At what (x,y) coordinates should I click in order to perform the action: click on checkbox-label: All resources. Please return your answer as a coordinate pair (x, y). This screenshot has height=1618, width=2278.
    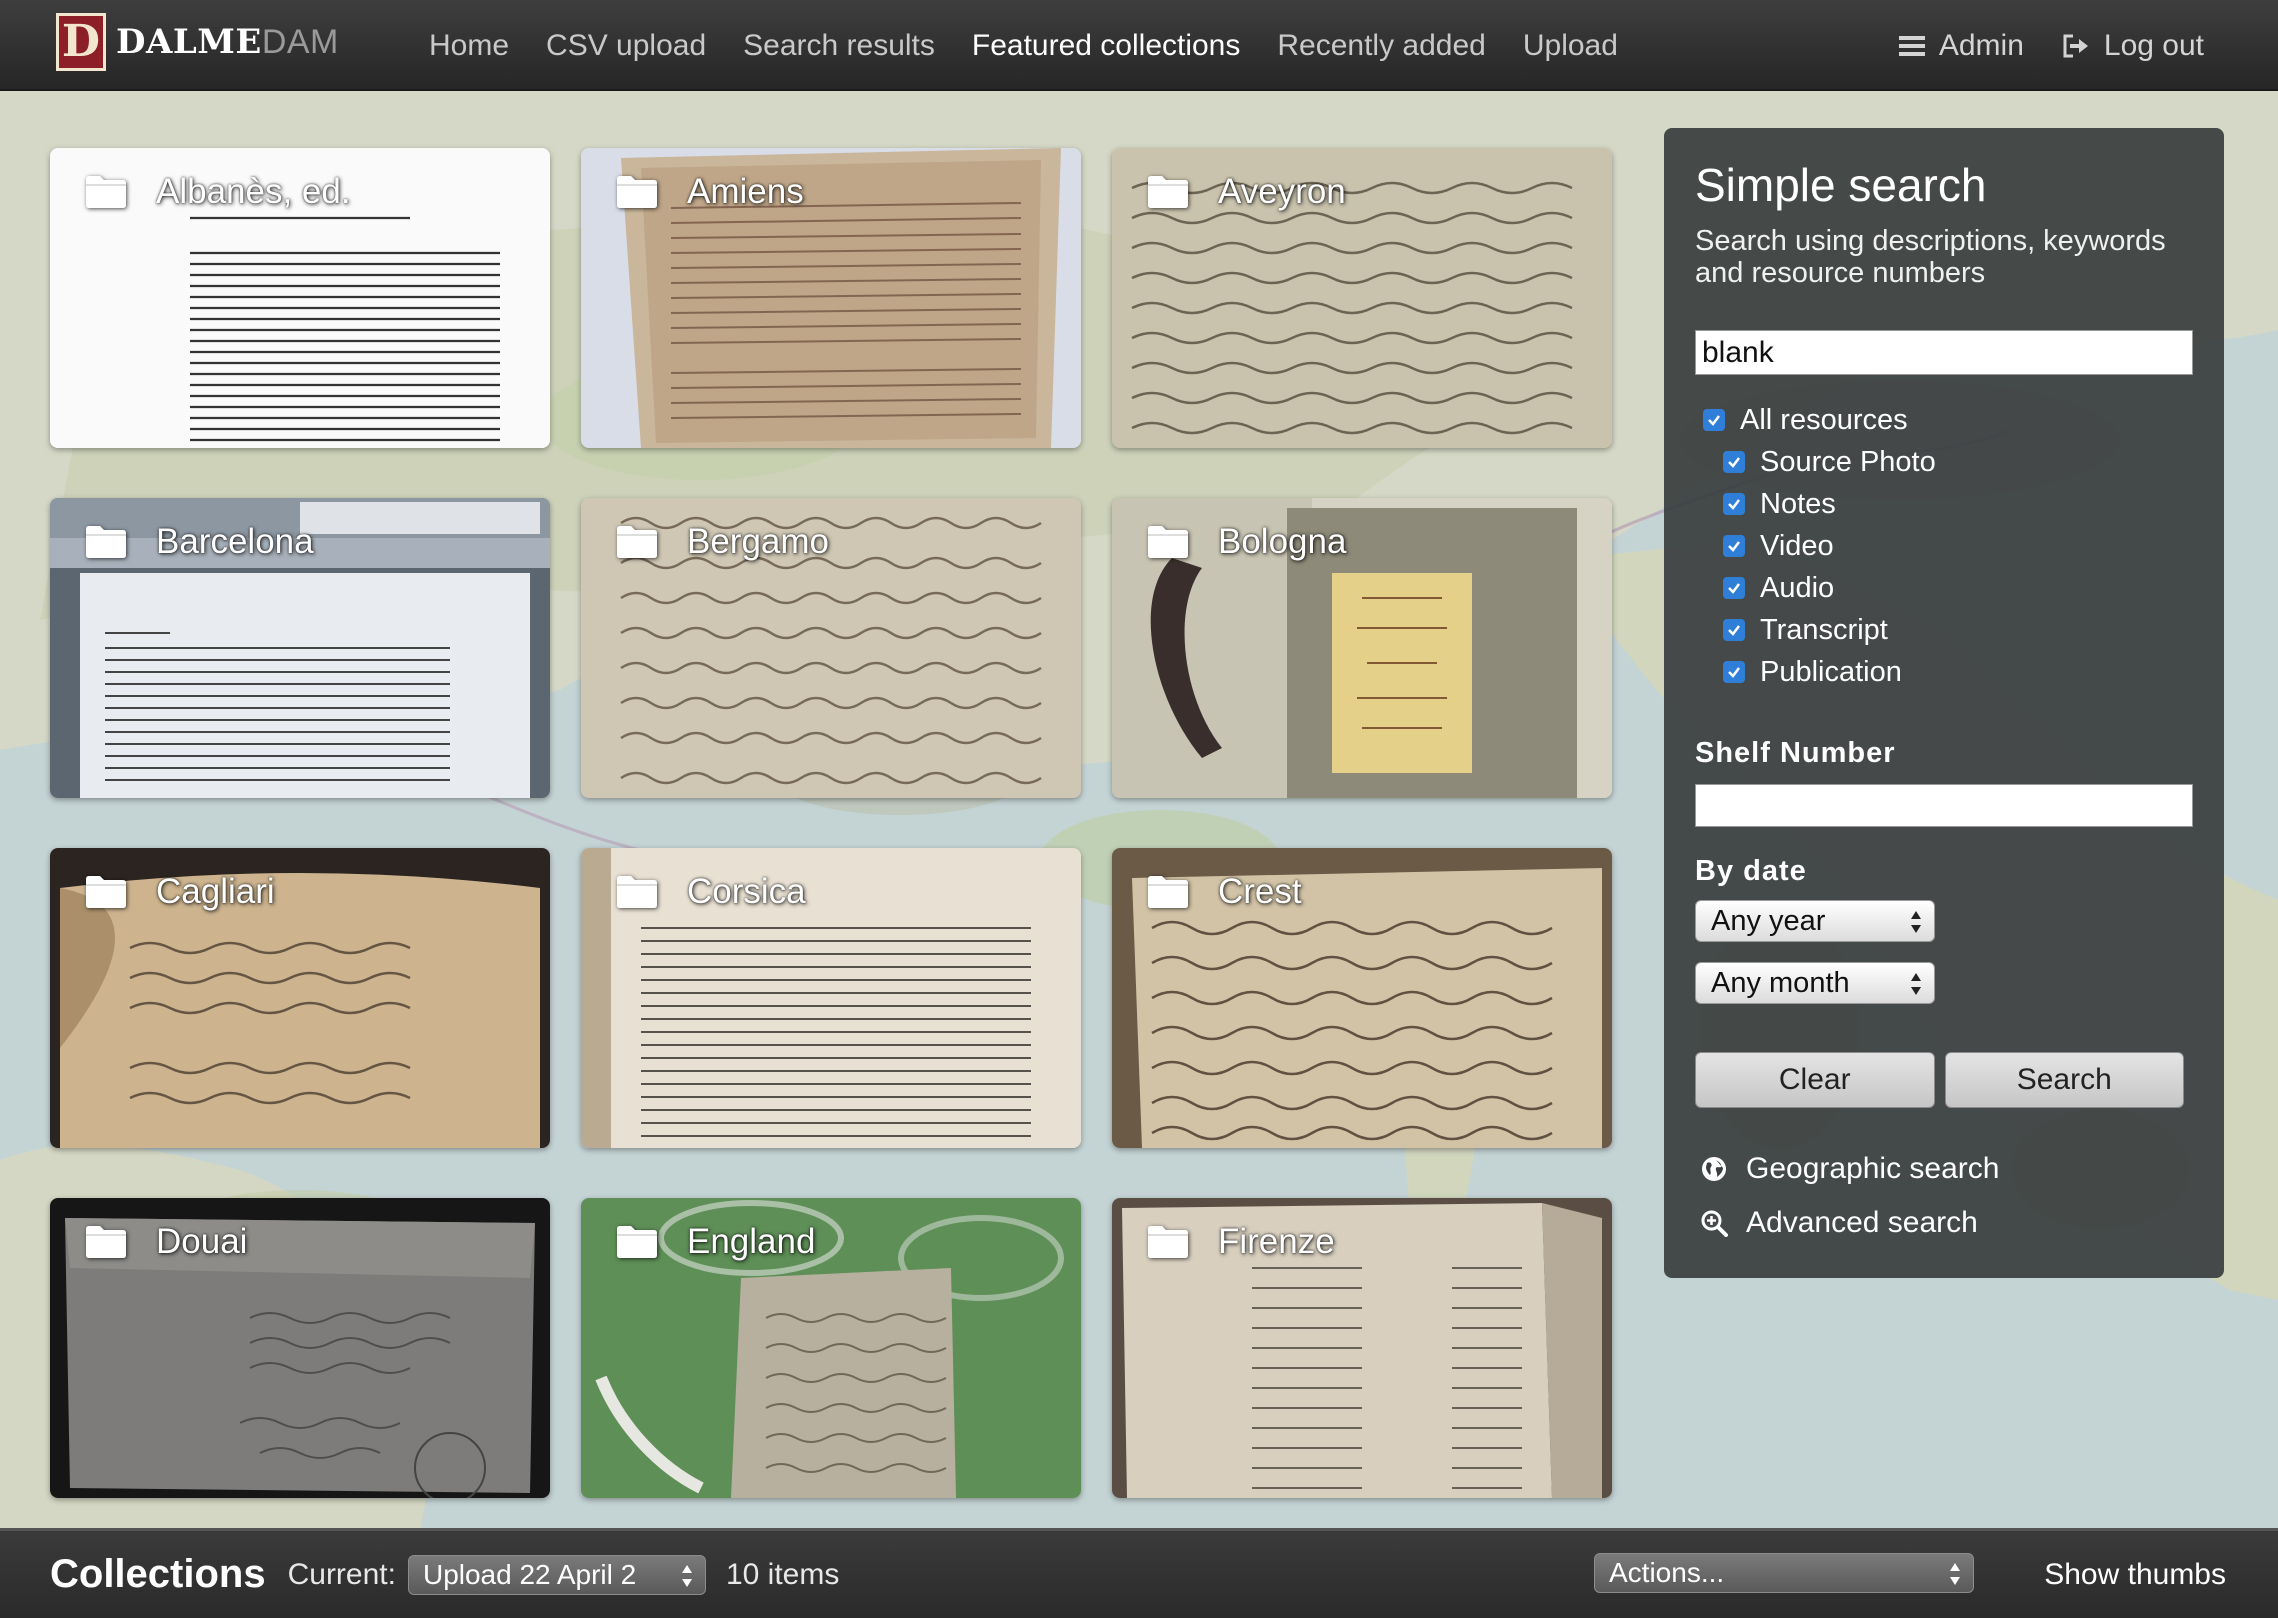
    Looking at the image, I should click on (1824, 419).